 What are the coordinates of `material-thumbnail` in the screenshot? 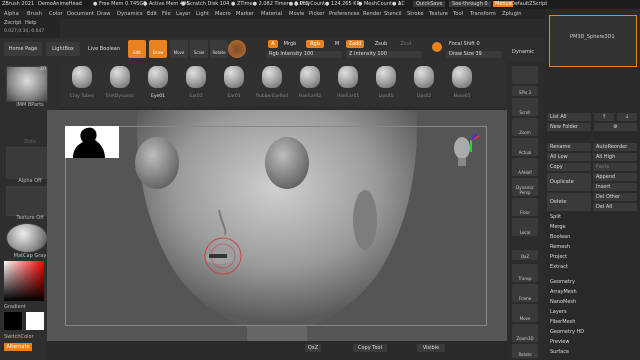 It's located at (27, 238).